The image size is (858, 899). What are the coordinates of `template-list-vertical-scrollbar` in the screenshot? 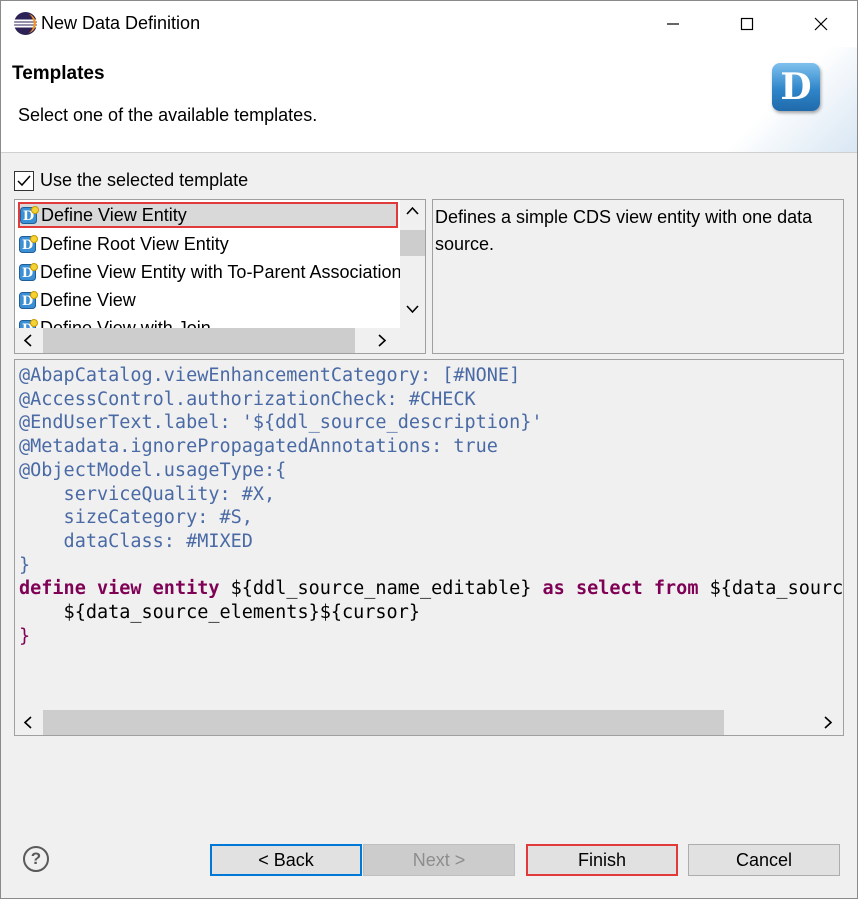 It's located at (412, 264).